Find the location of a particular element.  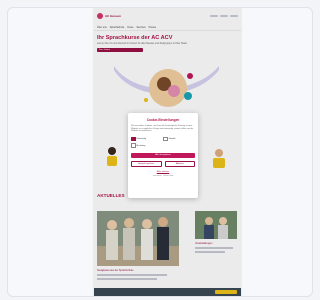

reject-button: Ablehnen is located at coordinates (179, 163).